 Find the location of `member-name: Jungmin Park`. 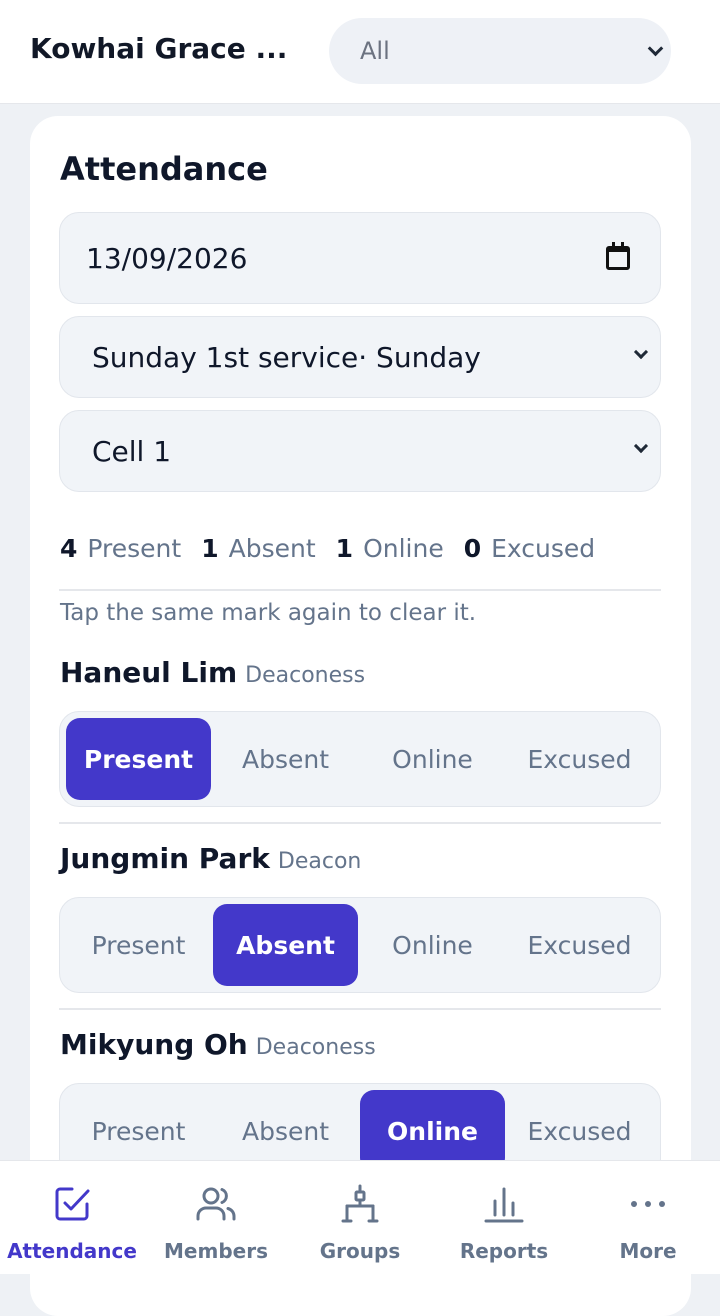

member-name: Jungmin Park is located at coordinates (165, 858).